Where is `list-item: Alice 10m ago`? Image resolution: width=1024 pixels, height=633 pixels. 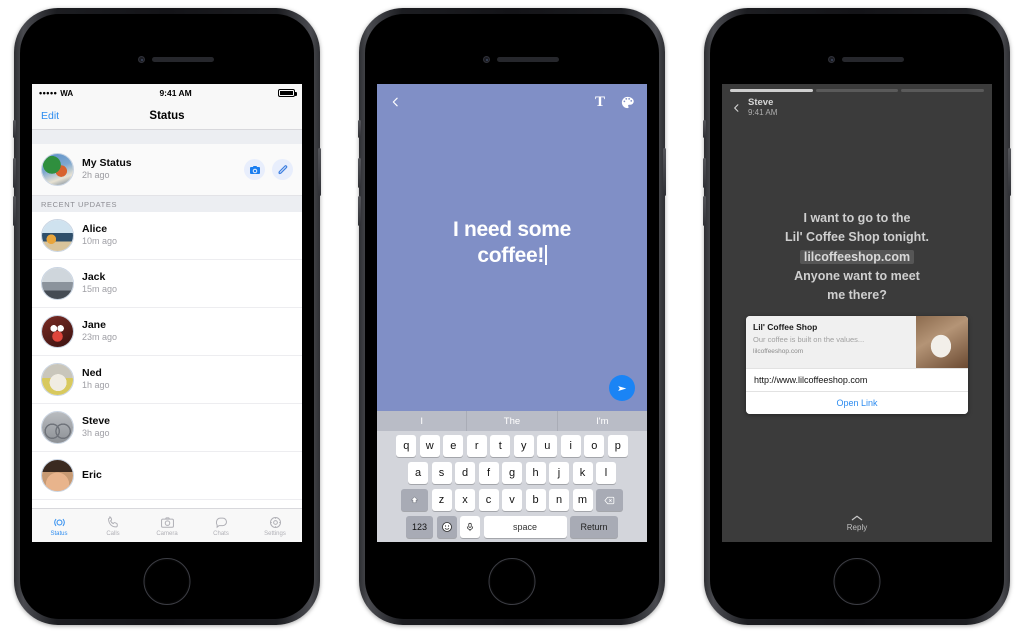 list-item: Alice 10m ago is located at coordinates (167, 236).